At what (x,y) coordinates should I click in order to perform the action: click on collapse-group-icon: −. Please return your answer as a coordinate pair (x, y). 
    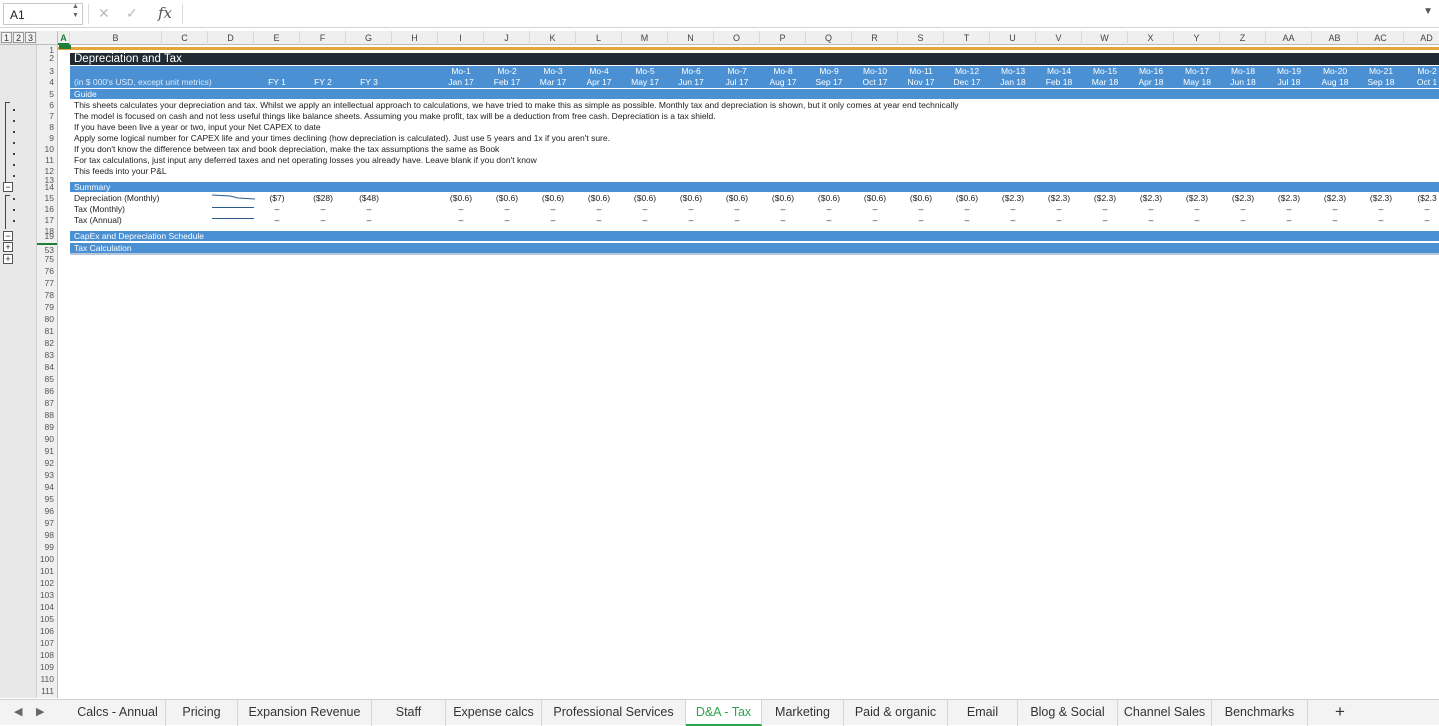
    Looking at the image, I should click on (8, 236).